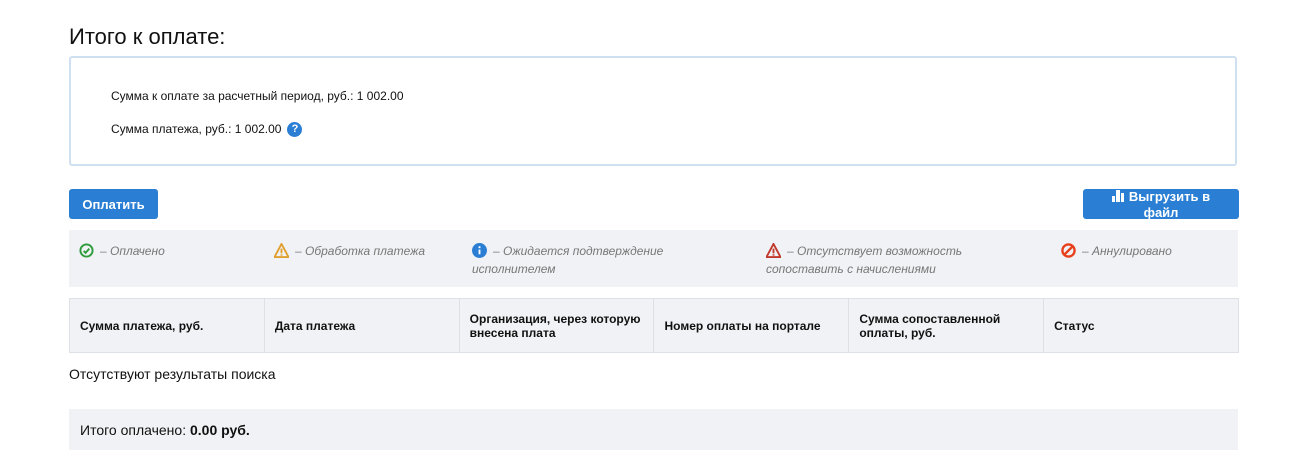  What do you see at coordinates (196, 129) in the screenshot?
I see `payment-amount-text: Сумма платежа, руб.: 1 002.00` at bounding box center [196, 129].